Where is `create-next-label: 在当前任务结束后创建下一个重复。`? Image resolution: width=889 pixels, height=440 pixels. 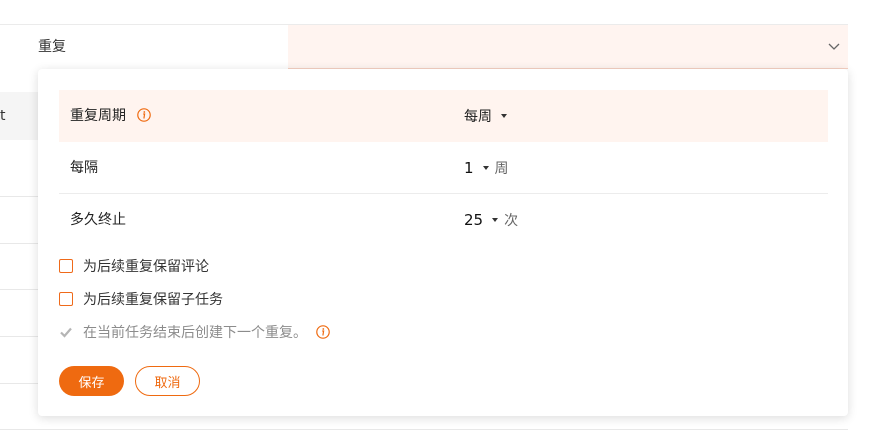 create-next-label: 在当前任务结束后创建下一个重复。 is located at coordinates (195, 333).